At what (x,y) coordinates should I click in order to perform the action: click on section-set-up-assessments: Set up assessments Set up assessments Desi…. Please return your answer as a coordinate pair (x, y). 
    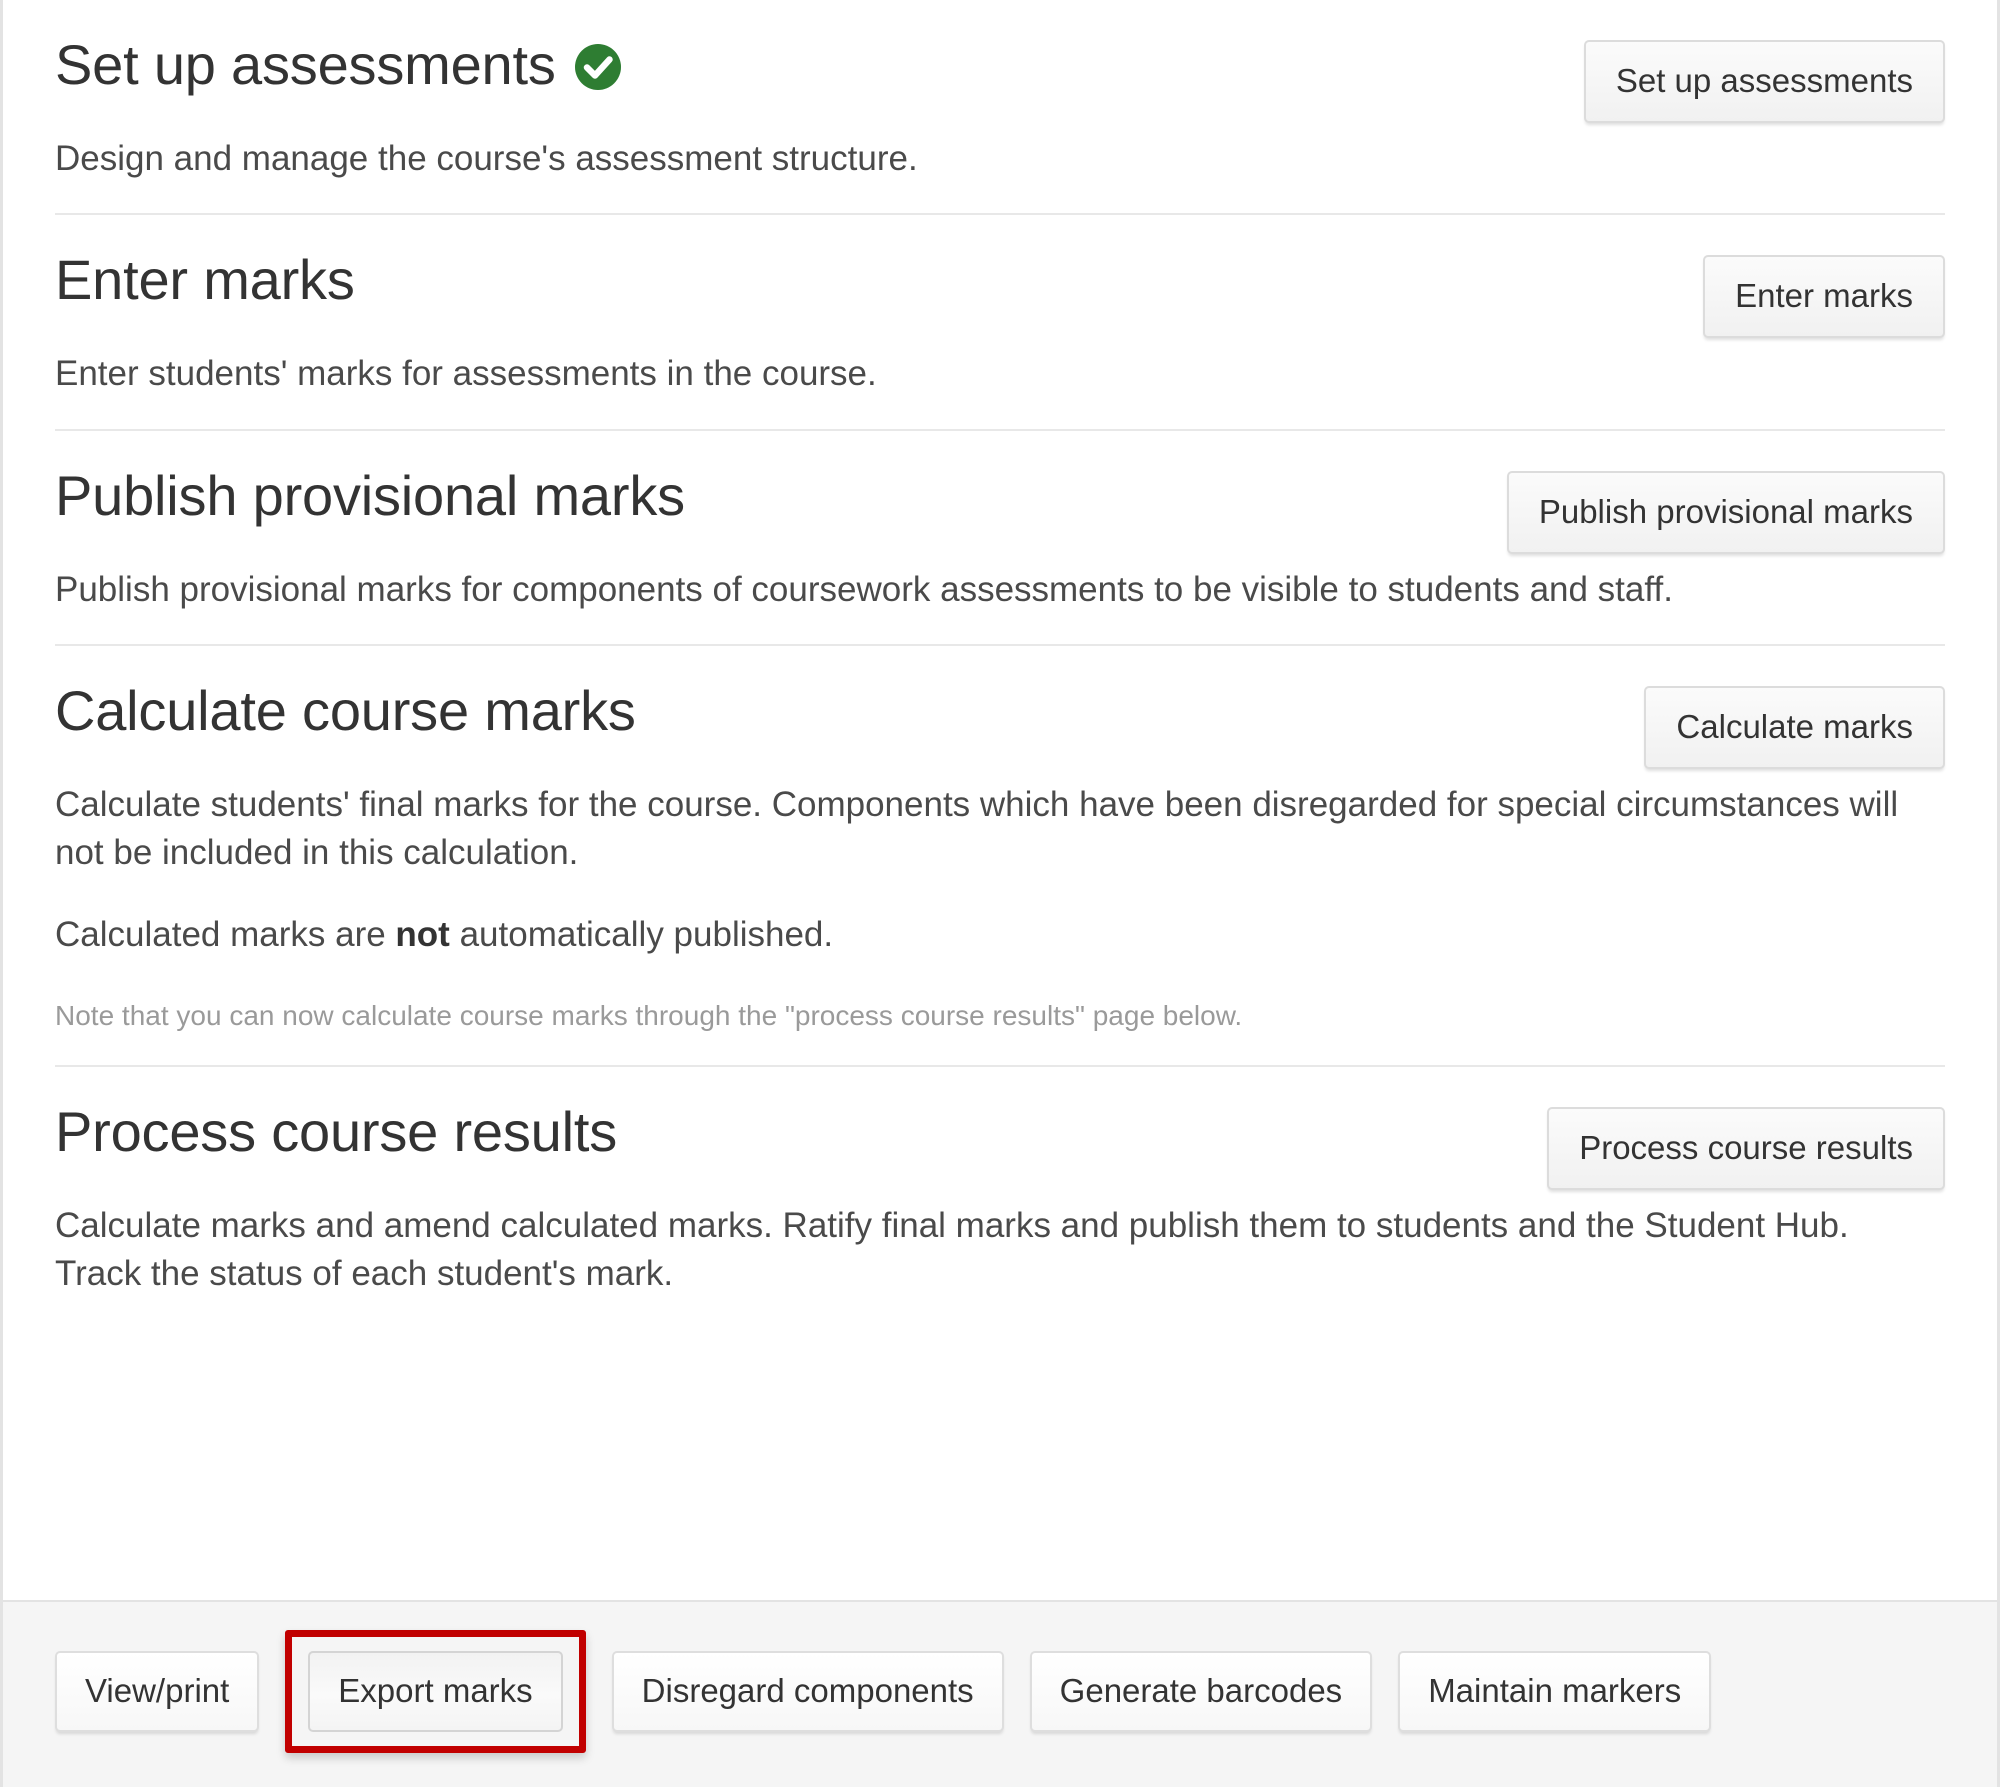
    Looking at the image, I should click on (1000, 106).